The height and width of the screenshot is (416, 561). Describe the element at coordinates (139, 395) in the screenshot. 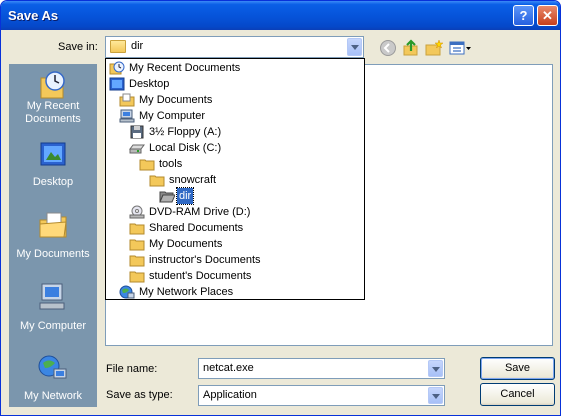

I see `filetype-label: Save as type:` at that location.